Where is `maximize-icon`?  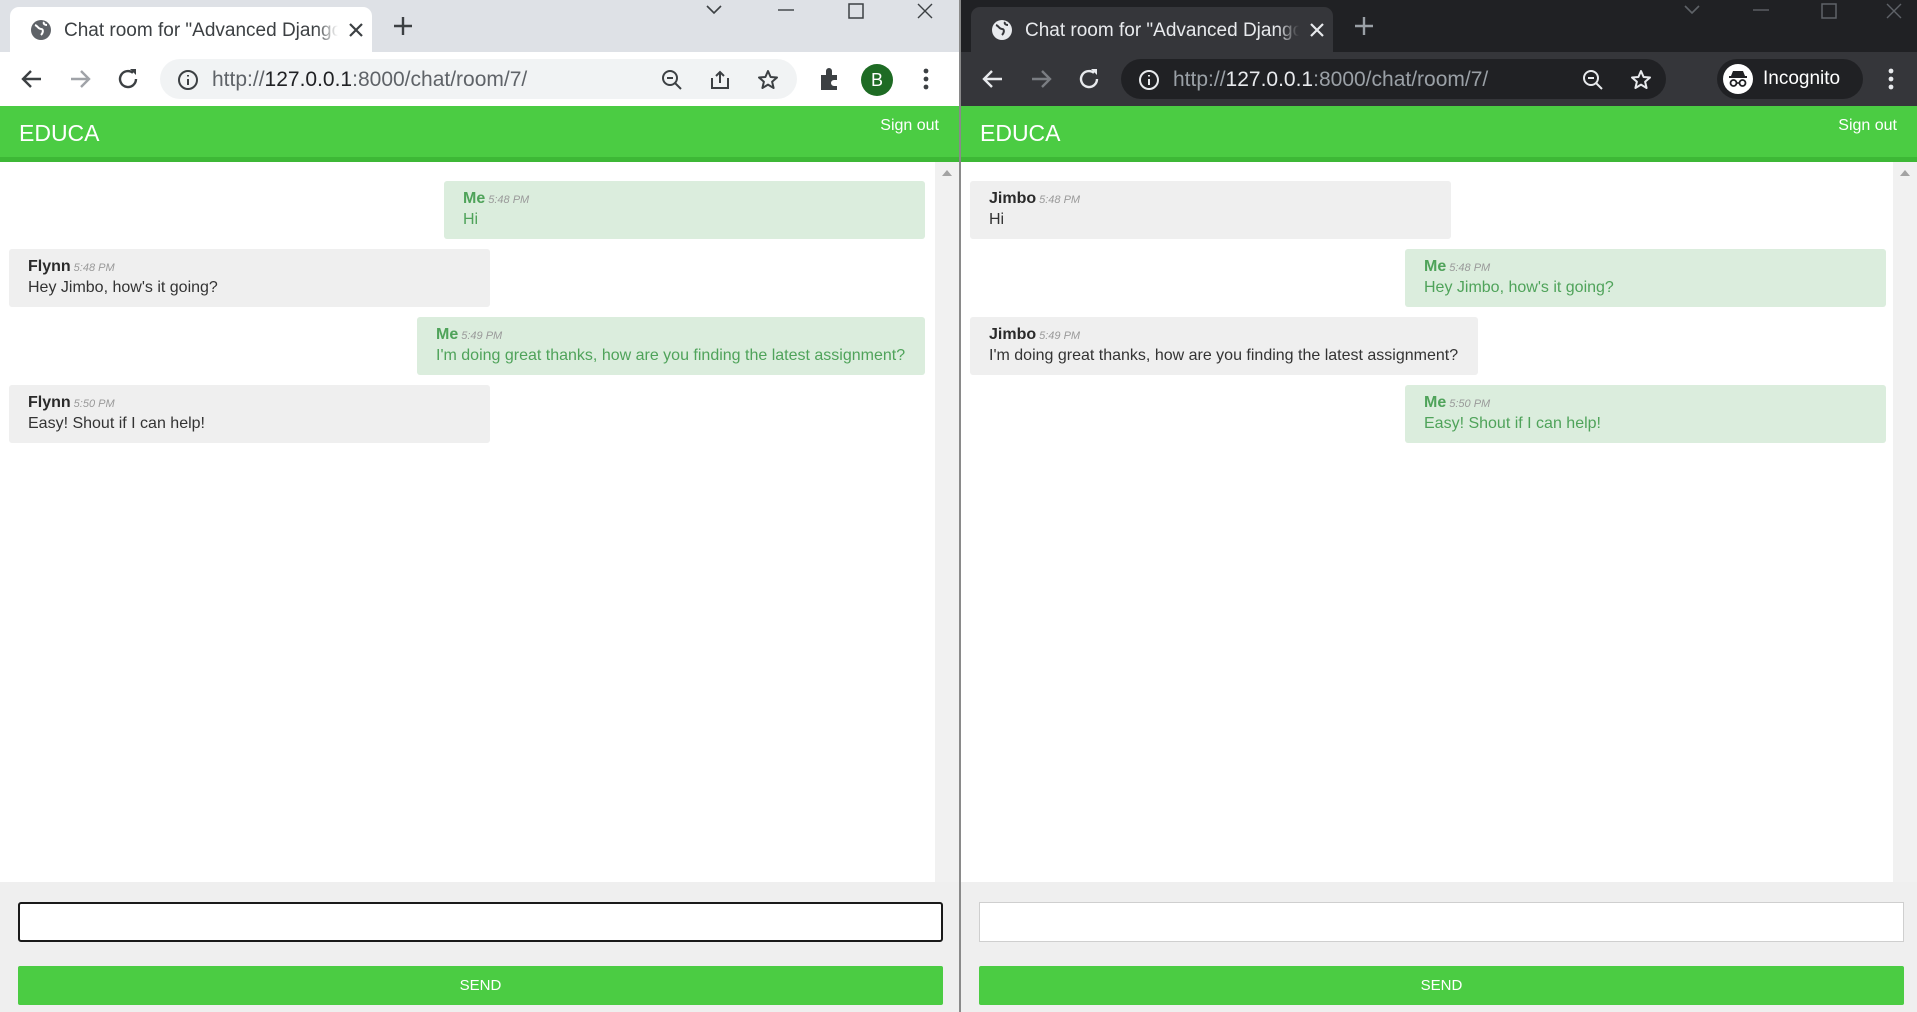 maximize-icon is located at coordinates (1829, 11).